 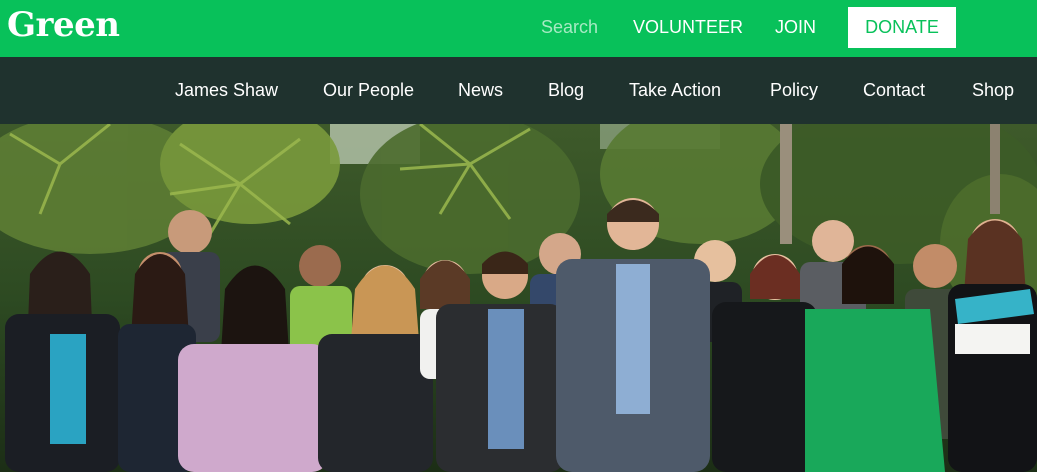 What do you see at coordinates (795, 27) in the screenshot?
I see `join-link: JOIN` at bounding box center [795, 27].